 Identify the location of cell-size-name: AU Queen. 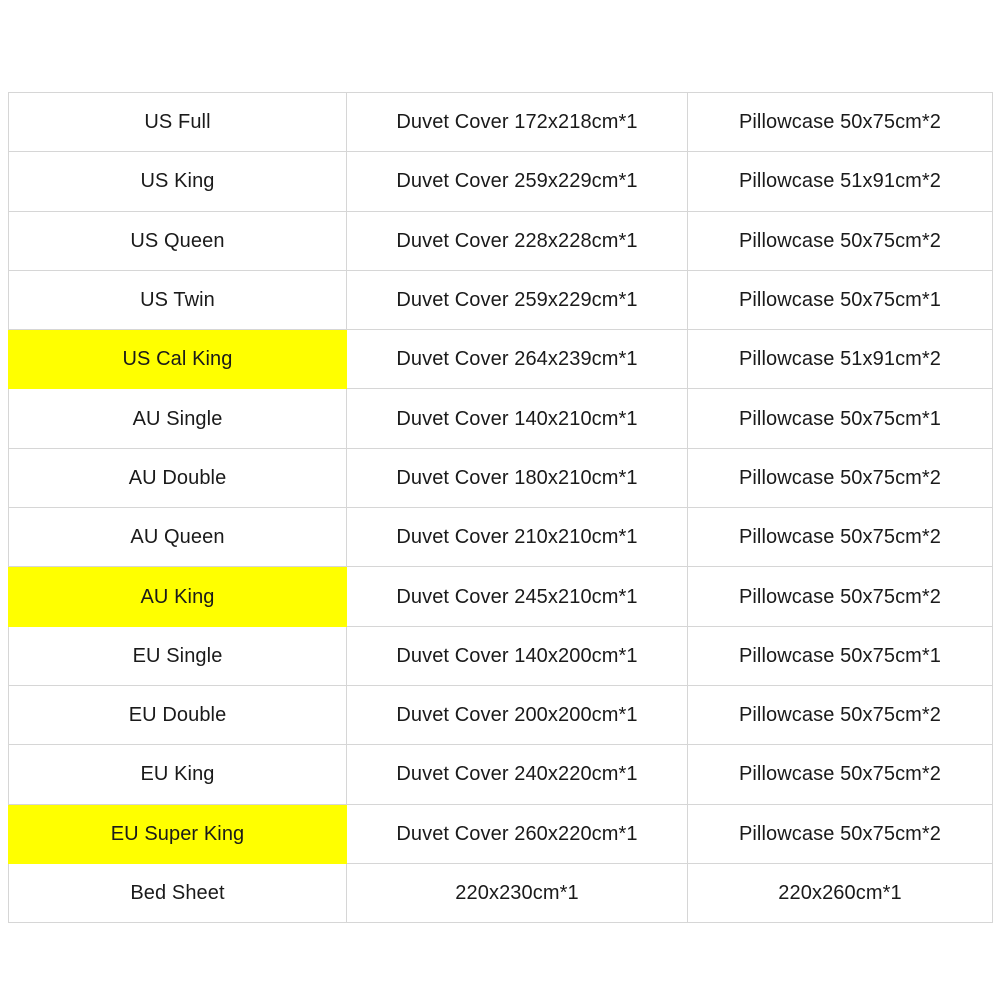
(177, 537).